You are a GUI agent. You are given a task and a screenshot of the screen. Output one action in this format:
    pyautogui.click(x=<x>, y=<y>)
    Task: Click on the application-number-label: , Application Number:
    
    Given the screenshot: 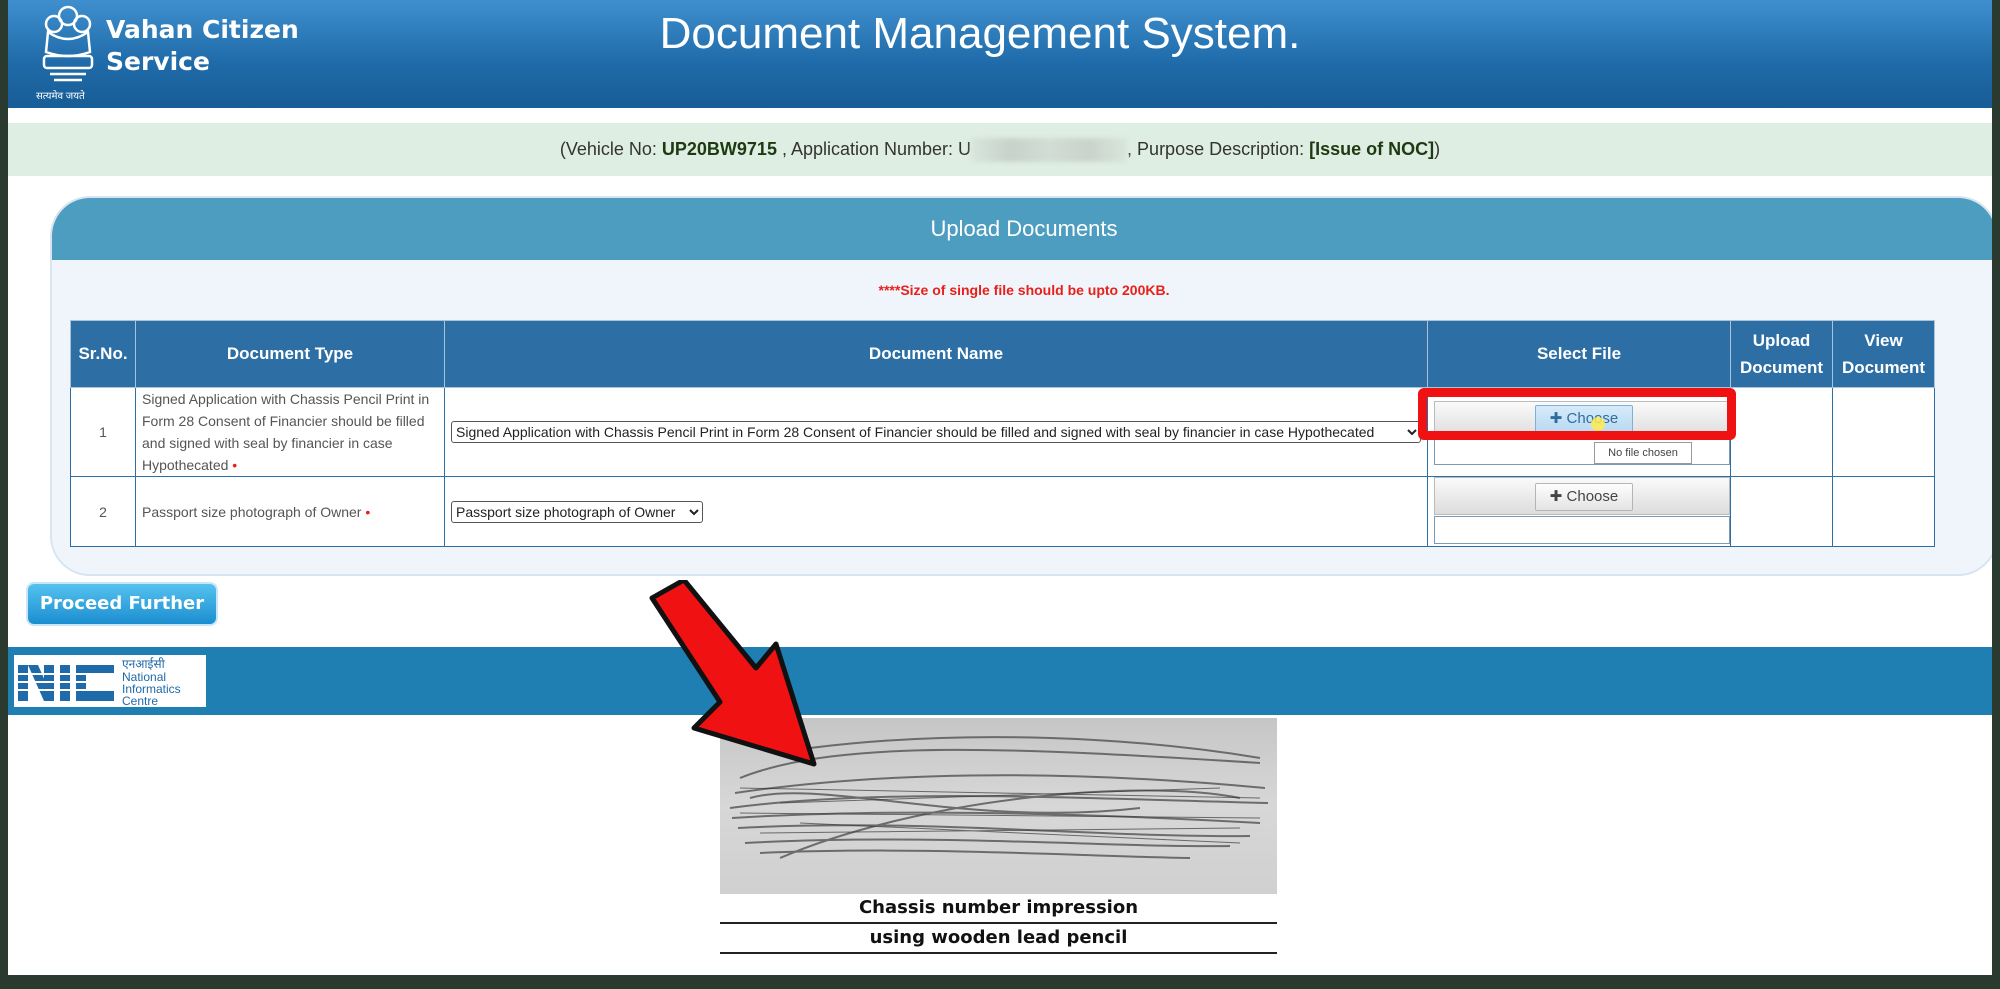 What is the action you would take?
    pyautogui.click(x=867, y=149)
    